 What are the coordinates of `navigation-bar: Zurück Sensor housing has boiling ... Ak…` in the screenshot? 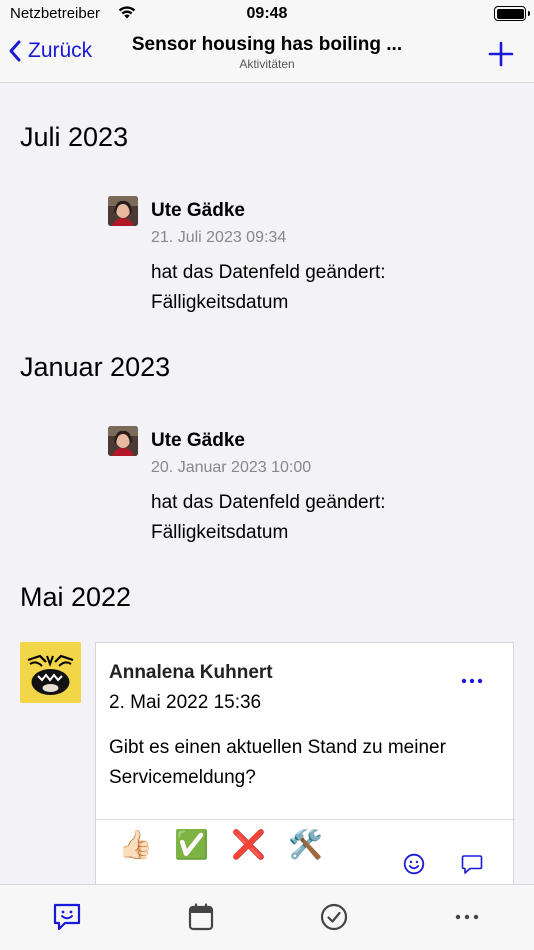 It's located at (267, 56).